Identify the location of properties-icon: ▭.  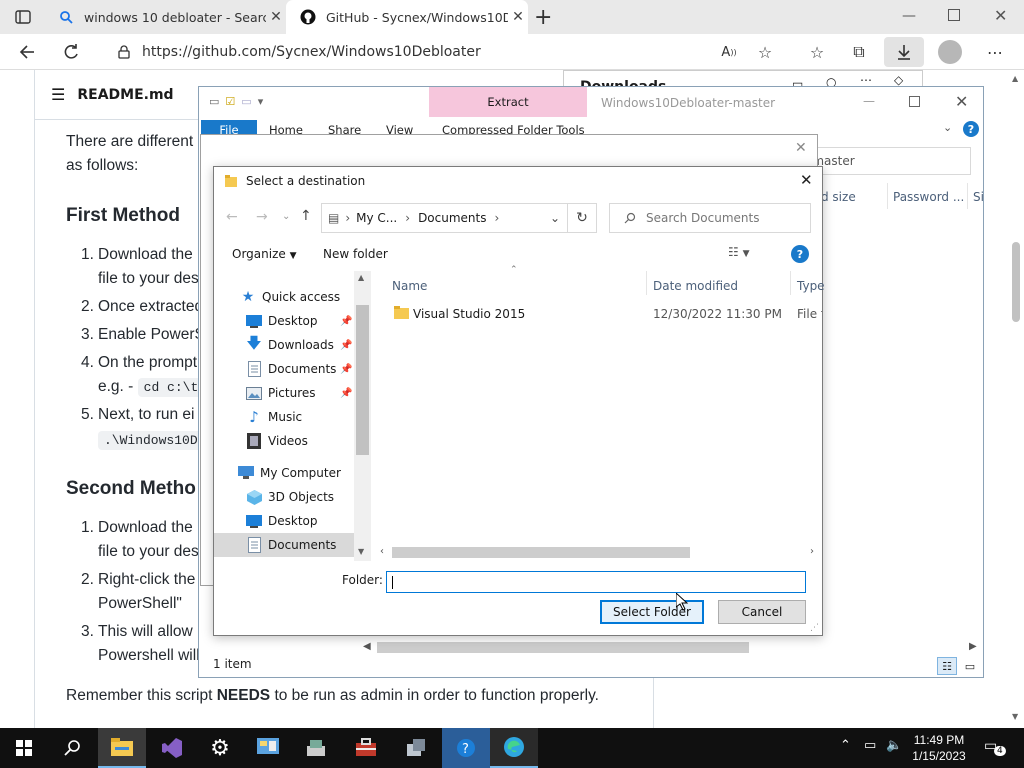
(214, 101).